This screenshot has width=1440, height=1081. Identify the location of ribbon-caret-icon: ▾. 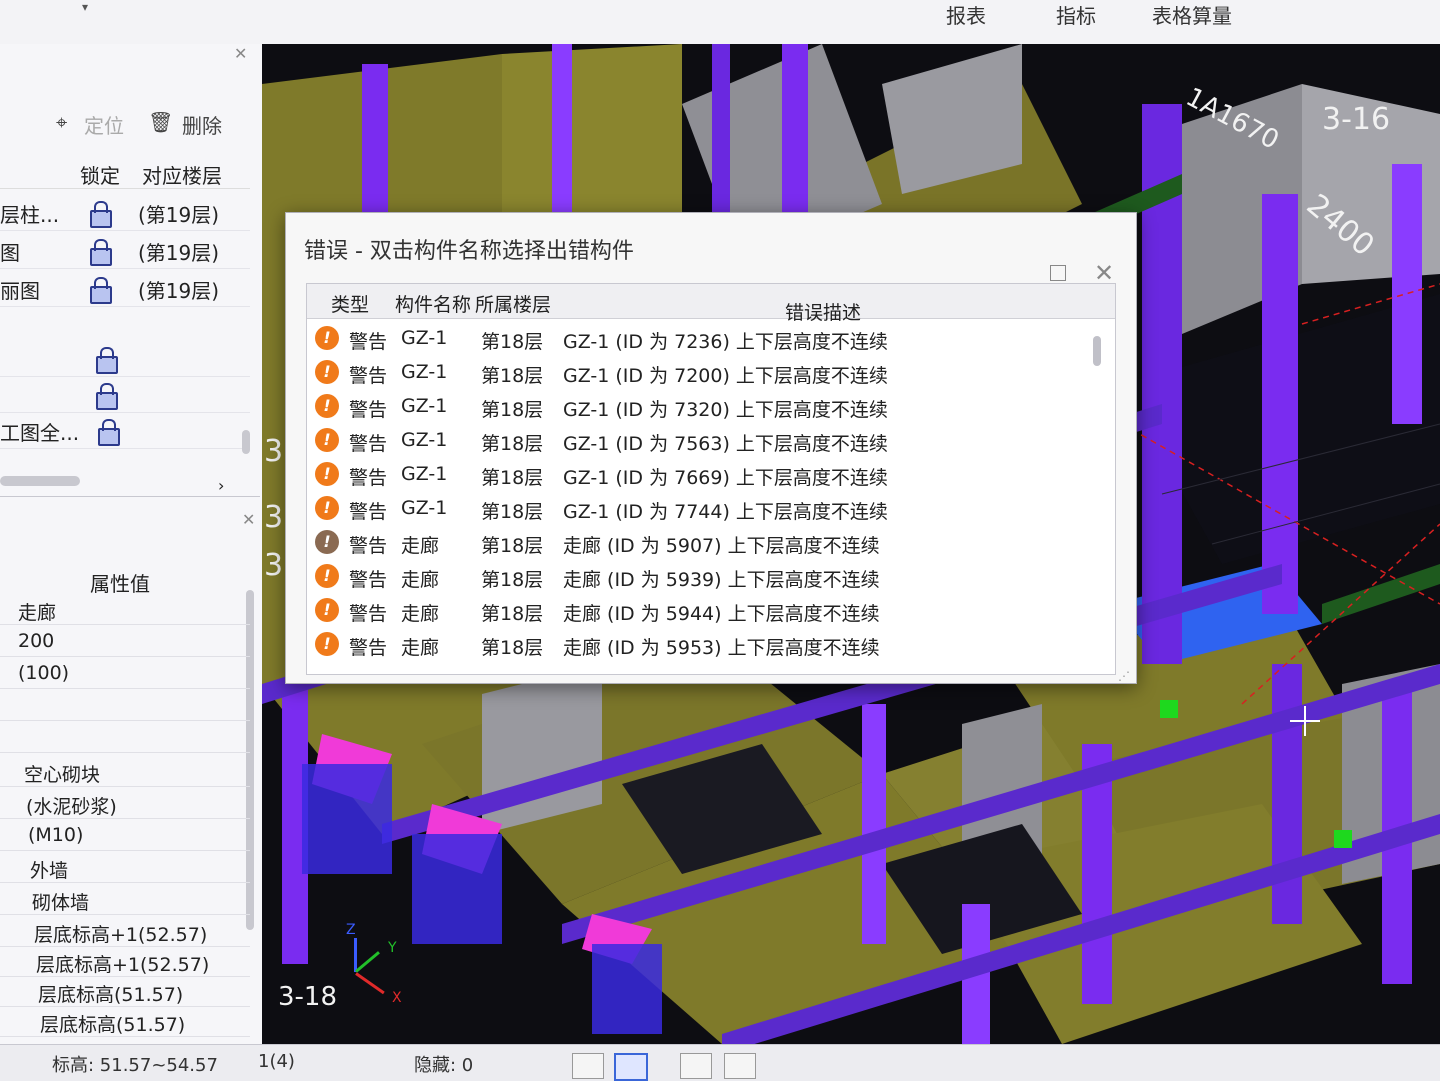
(85, 7).